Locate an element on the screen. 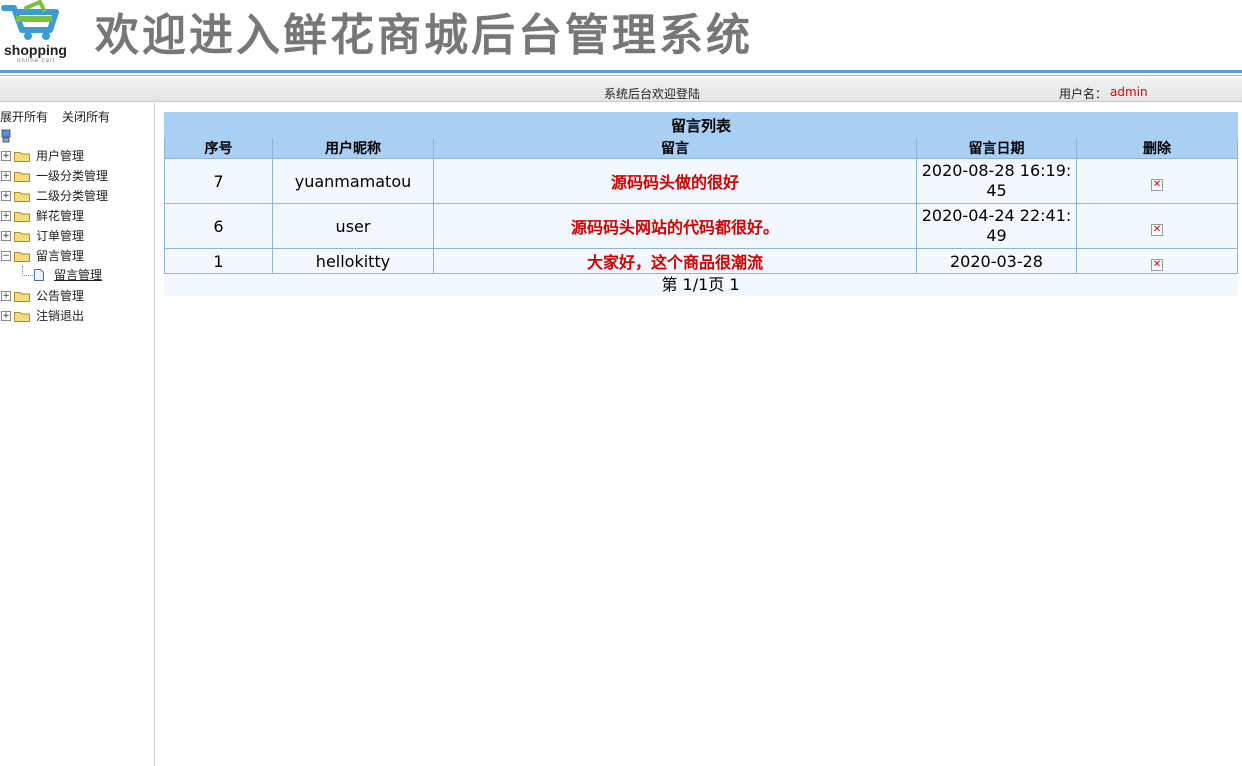  column-header-id: 序号 is located at coordinates (218, 148).